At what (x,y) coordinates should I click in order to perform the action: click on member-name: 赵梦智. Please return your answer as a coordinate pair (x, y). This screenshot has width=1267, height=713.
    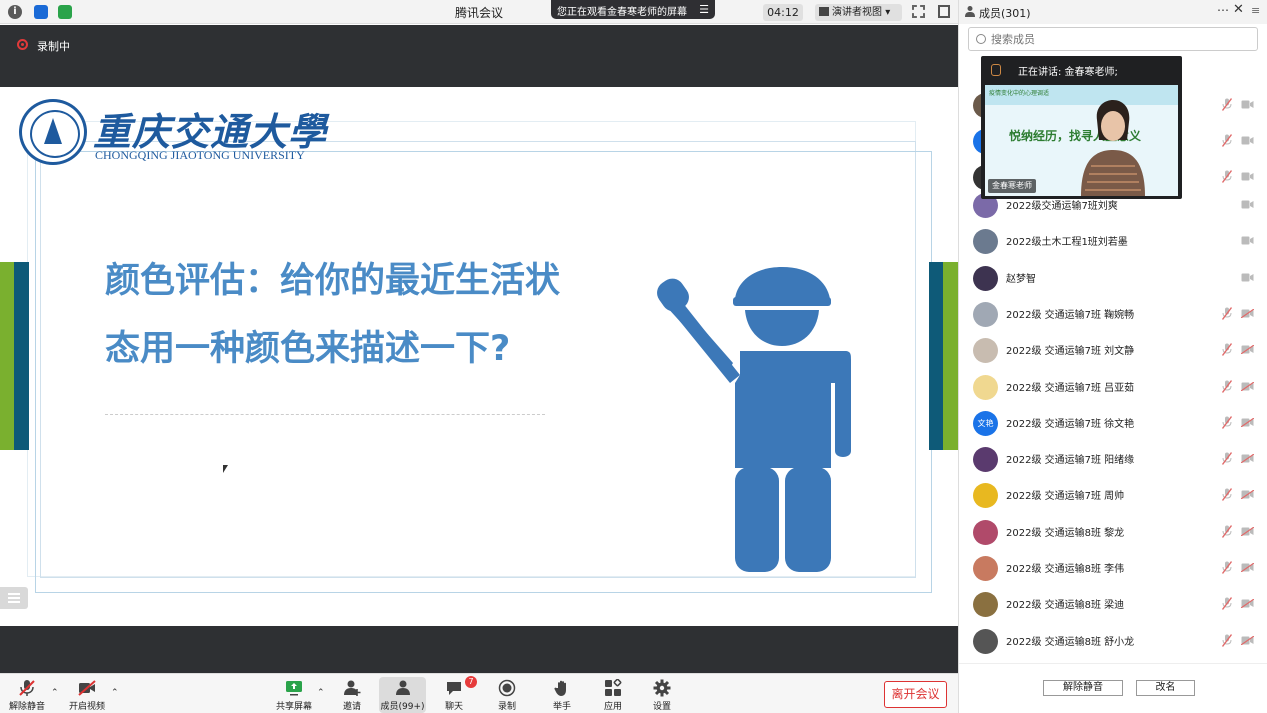
    Looking at the image, I should click on (1021, 279).